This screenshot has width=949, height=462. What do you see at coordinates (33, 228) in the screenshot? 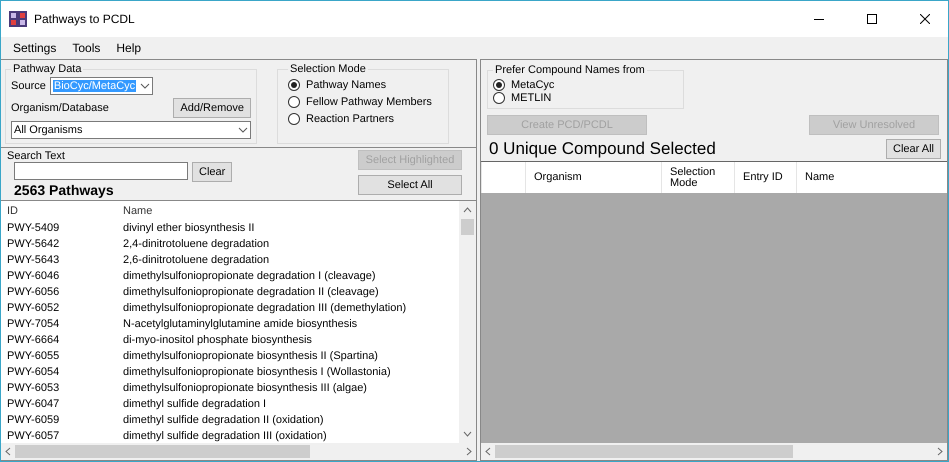
I see `table-cell-text: PWY-5409` at bounding box center [33, 228].